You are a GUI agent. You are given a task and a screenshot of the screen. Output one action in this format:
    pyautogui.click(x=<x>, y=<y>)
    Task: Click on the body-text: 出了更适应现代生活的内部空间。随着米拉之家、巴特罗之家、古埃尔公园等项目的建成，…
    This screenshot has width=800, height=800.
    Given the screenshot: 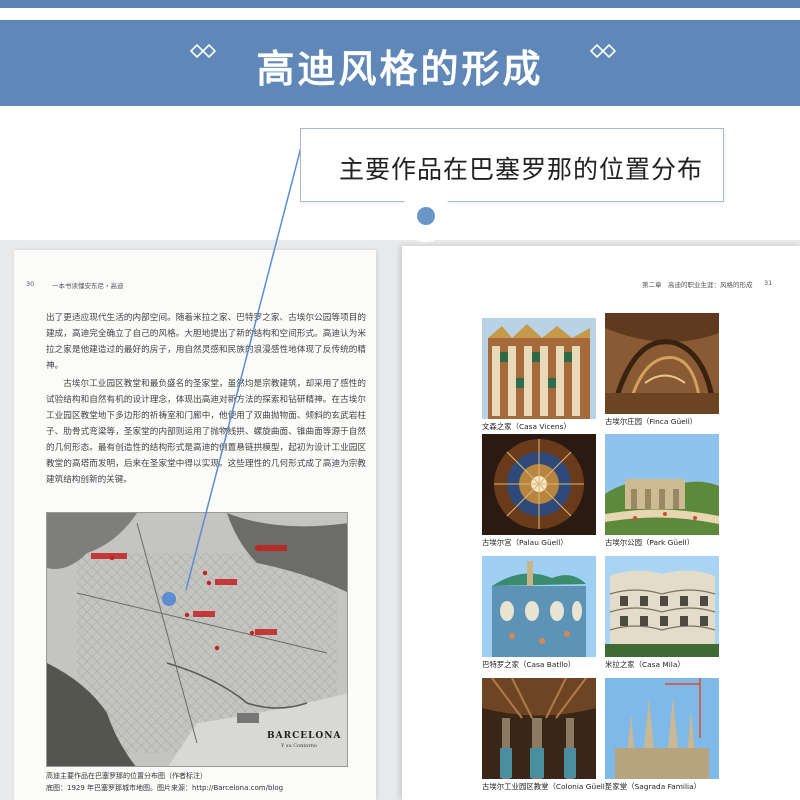 What is the action you would take?
    pyautogui.click(x=206, y=400)
    